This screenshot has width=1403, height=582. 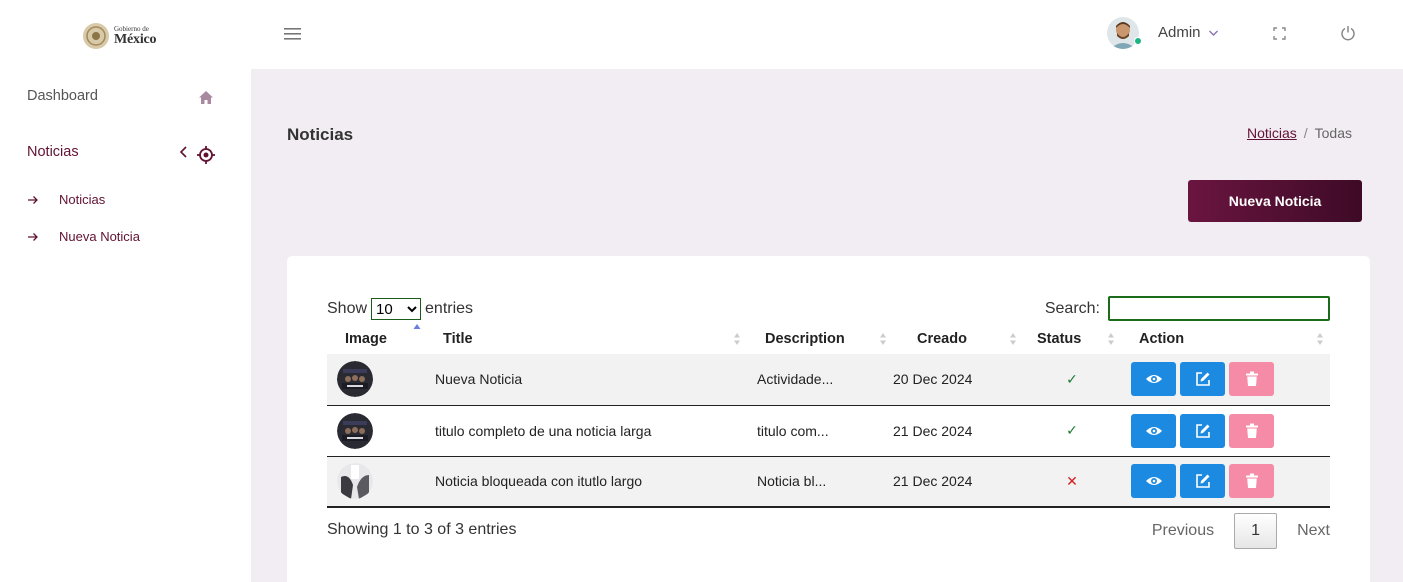 What do you see at coordinates (1256, 531) in the screenshot?
I see `pagination-page-1: 1` at bounding box center [1256, 531].